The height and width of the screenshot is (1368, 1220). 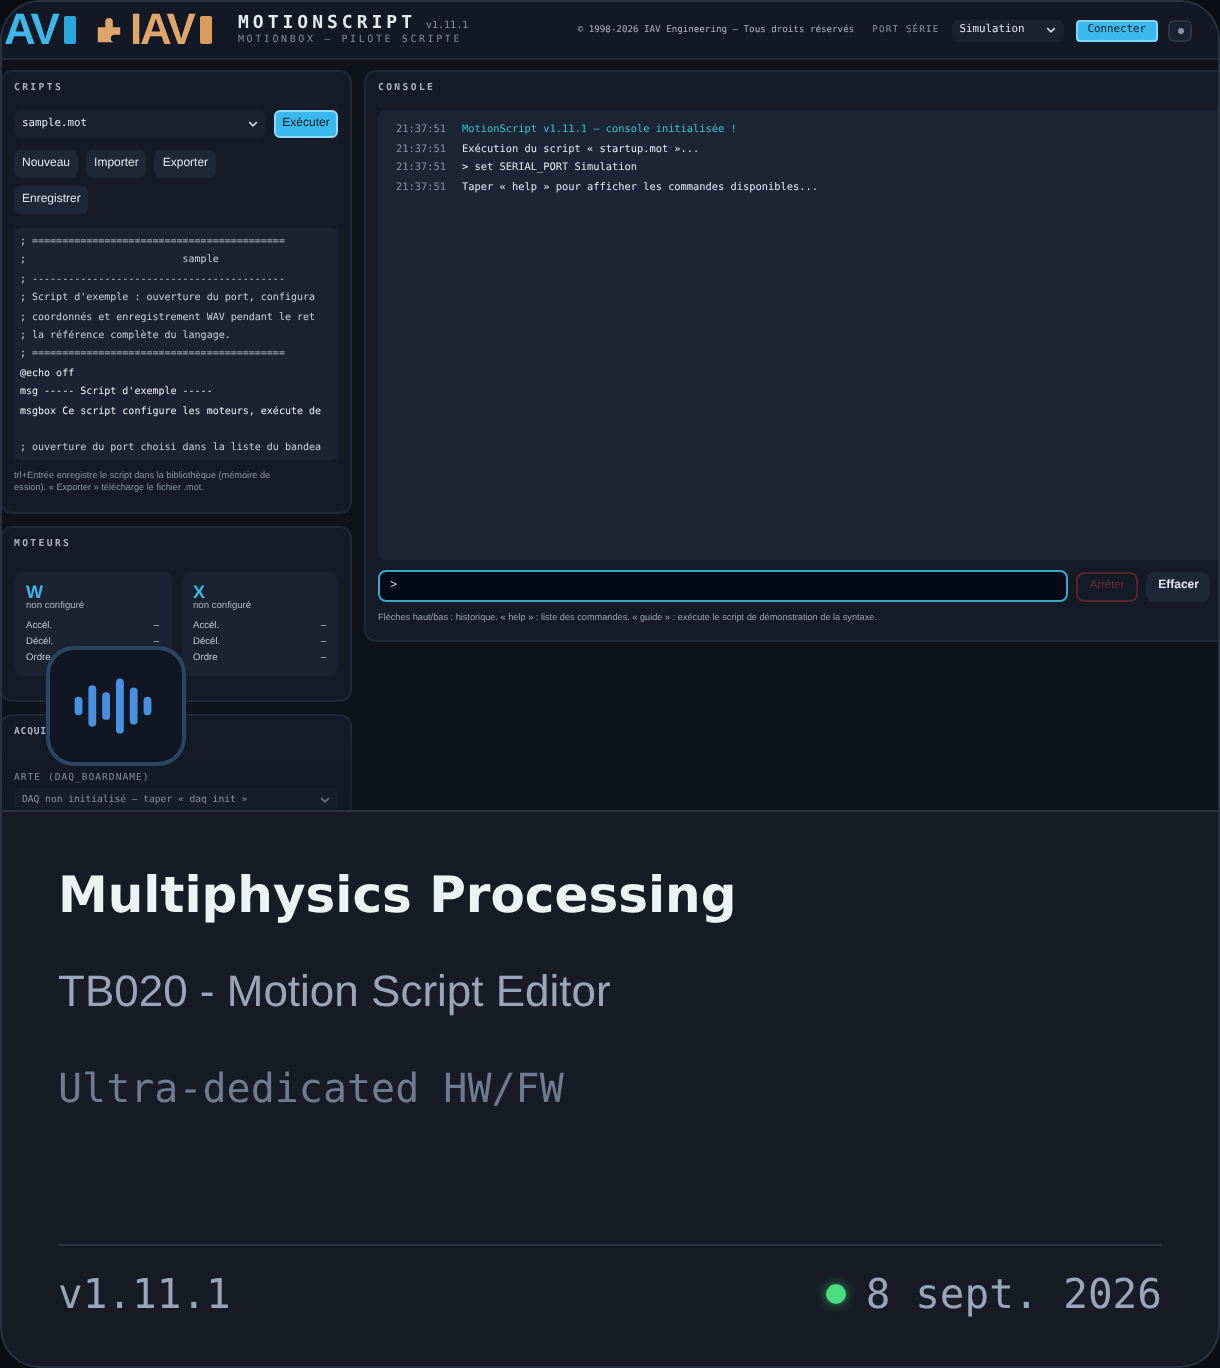 I want to click on card-tagline: Ultra-dedicated HW/FW, so click(x=312, y=1089).